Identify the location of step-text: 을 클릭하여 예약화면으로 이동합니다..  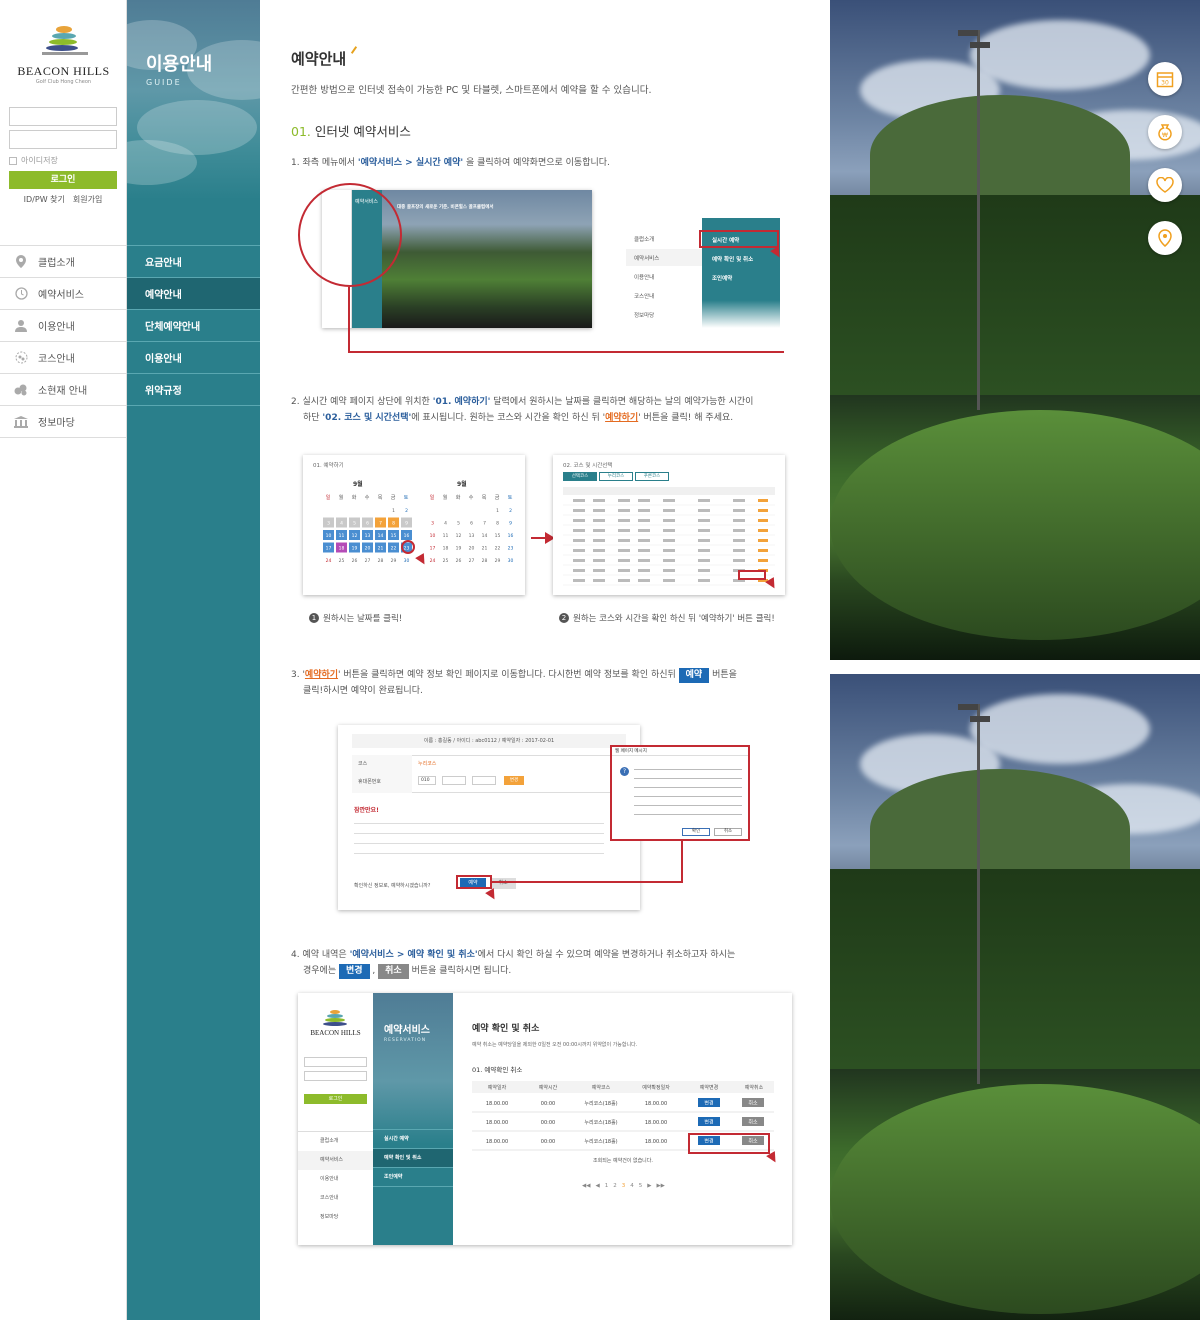
(536, 163).